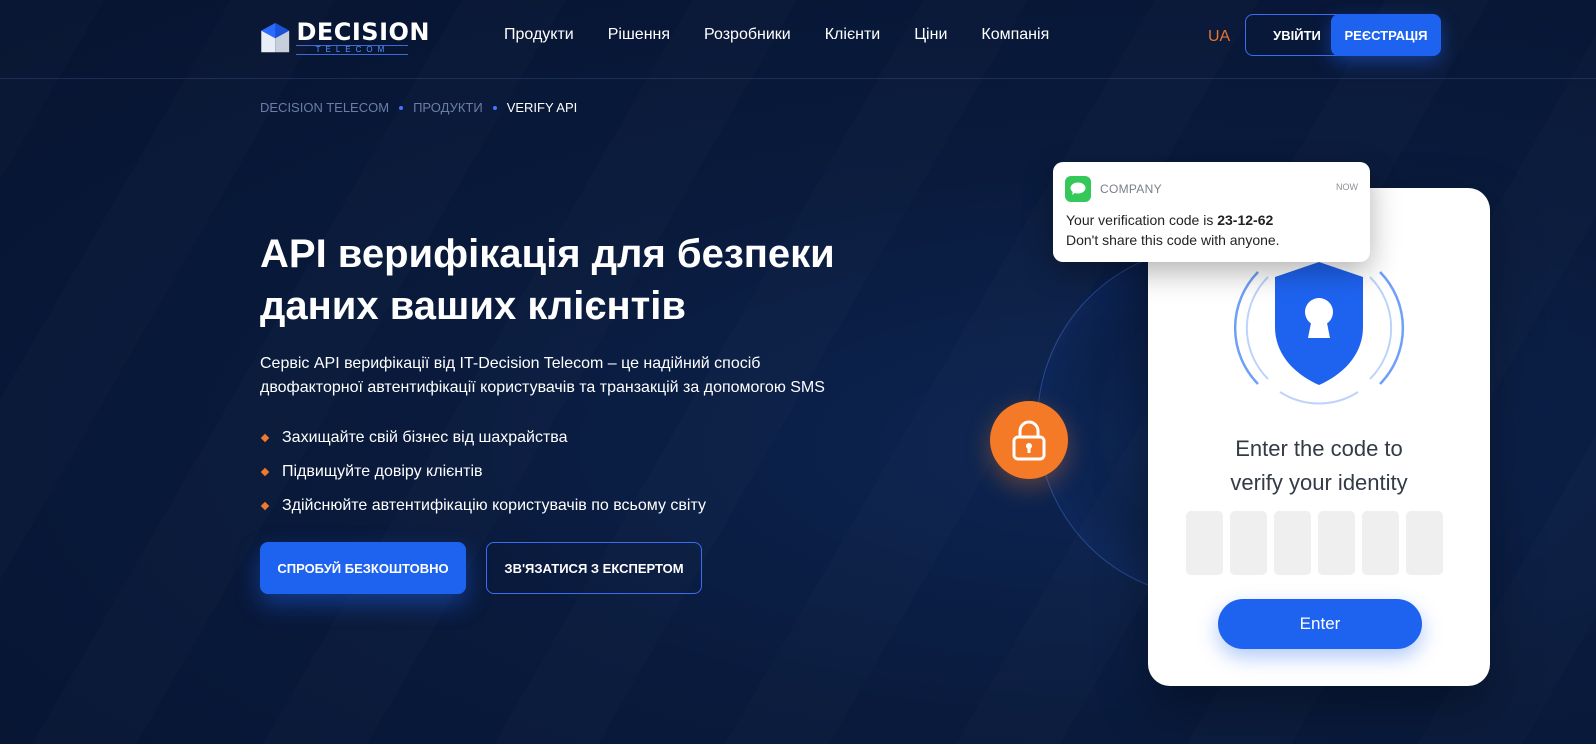 The width and height of the screenshot is (1596, 744). I want to click on enter-button: Enter, so click(1320, 624).